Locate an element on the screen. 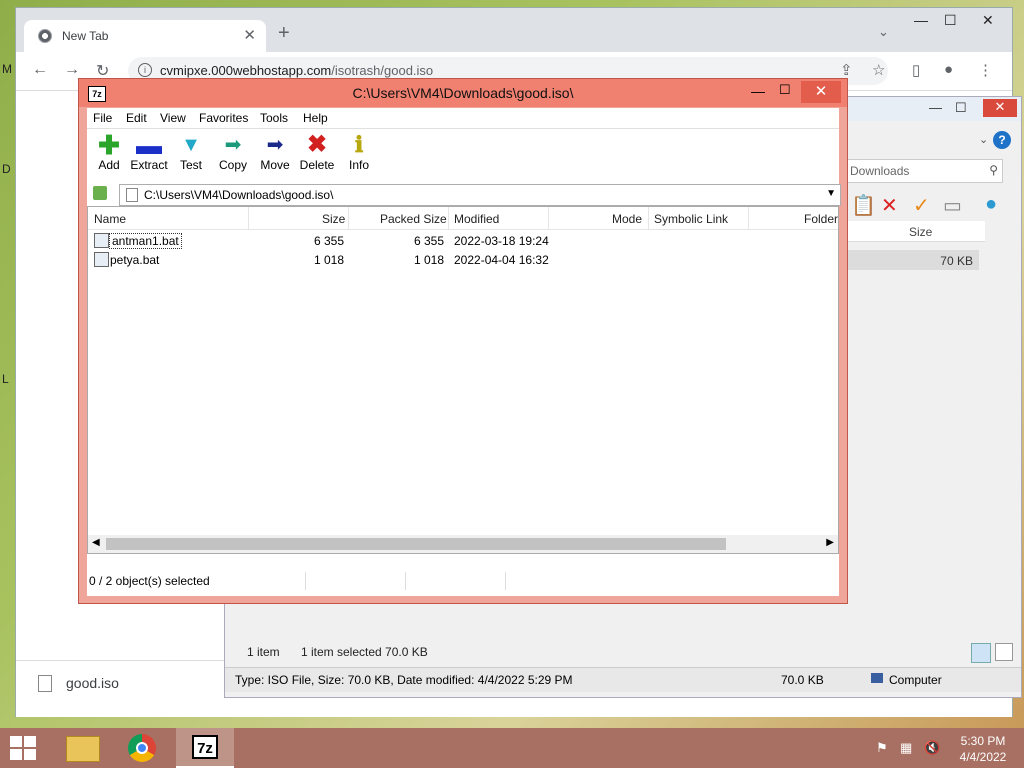  delete-button: ✖ Delete is located at coordinates (317, 155).